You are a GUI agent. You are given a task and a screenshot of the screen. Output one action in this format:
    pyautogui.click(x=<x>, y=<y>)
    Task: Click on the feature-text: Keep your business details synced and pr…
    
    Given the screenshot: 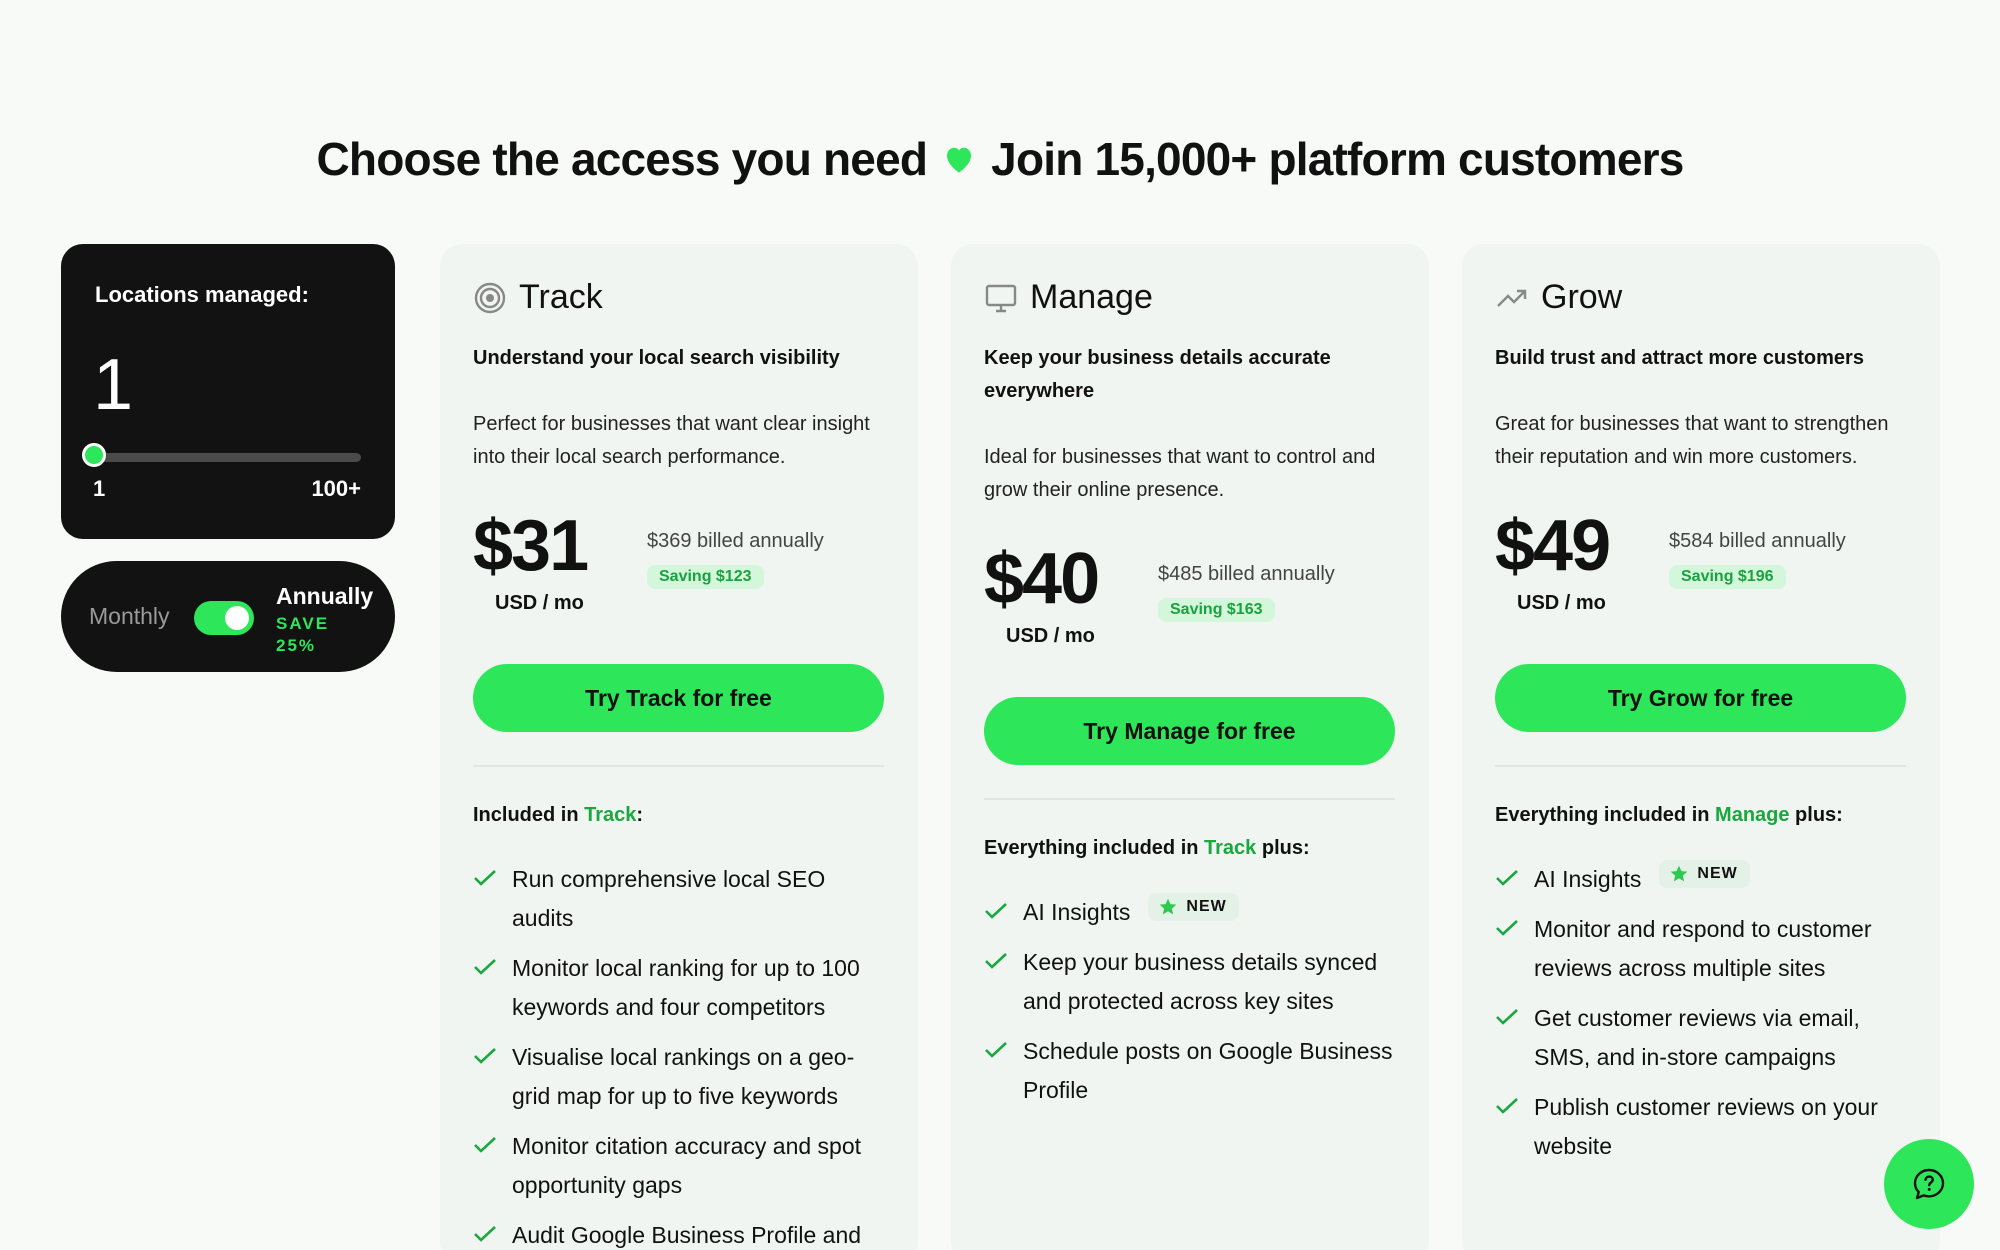 What is the action you would take?
    pyautogui.click(x=1200, y=981)
    